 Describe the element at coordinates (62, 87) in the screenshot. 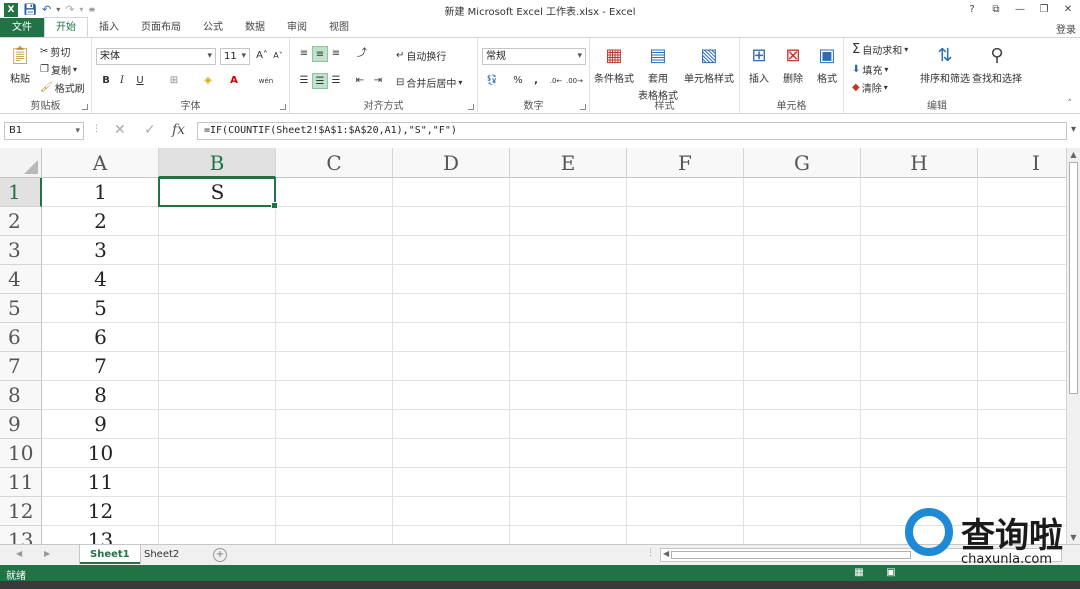

I see `format-painter-button: 🖌︎ 格式刷` at that location.